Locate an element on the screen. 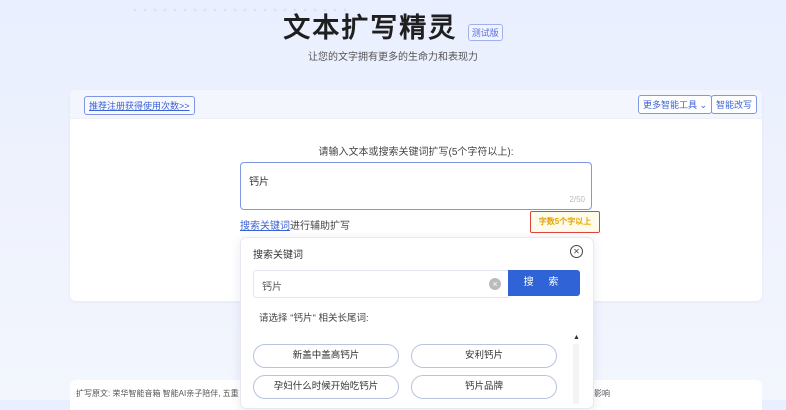 The height and width of the screenshot is (410, 786). search-keyword-link: 搜索关键词 is located at coordinates (265, 226).